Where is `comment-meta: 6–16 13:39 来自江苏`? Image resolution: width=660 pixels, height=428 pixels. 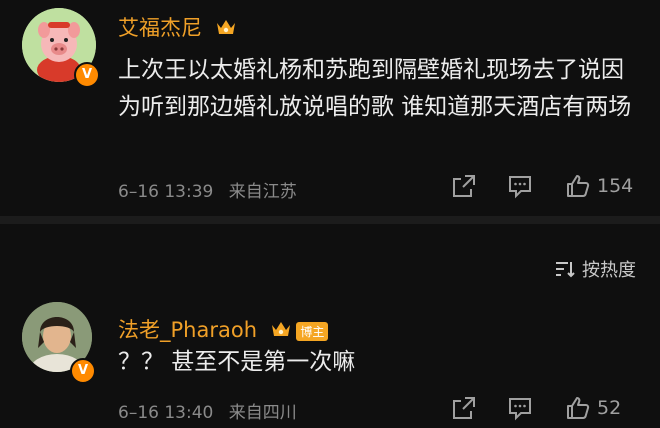
comment-meta: 6–16 13:39 来自江苏 is located at coordinates (212, 189).